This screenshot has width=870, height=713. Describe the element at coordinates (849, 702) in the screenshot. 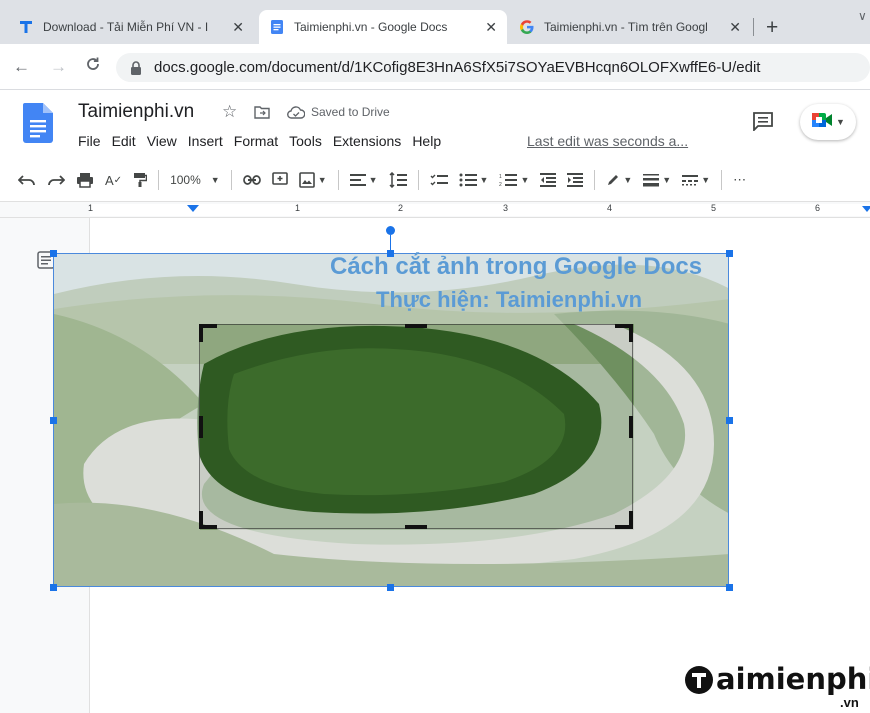

I see `watermark-suffix: .vn` at that location.